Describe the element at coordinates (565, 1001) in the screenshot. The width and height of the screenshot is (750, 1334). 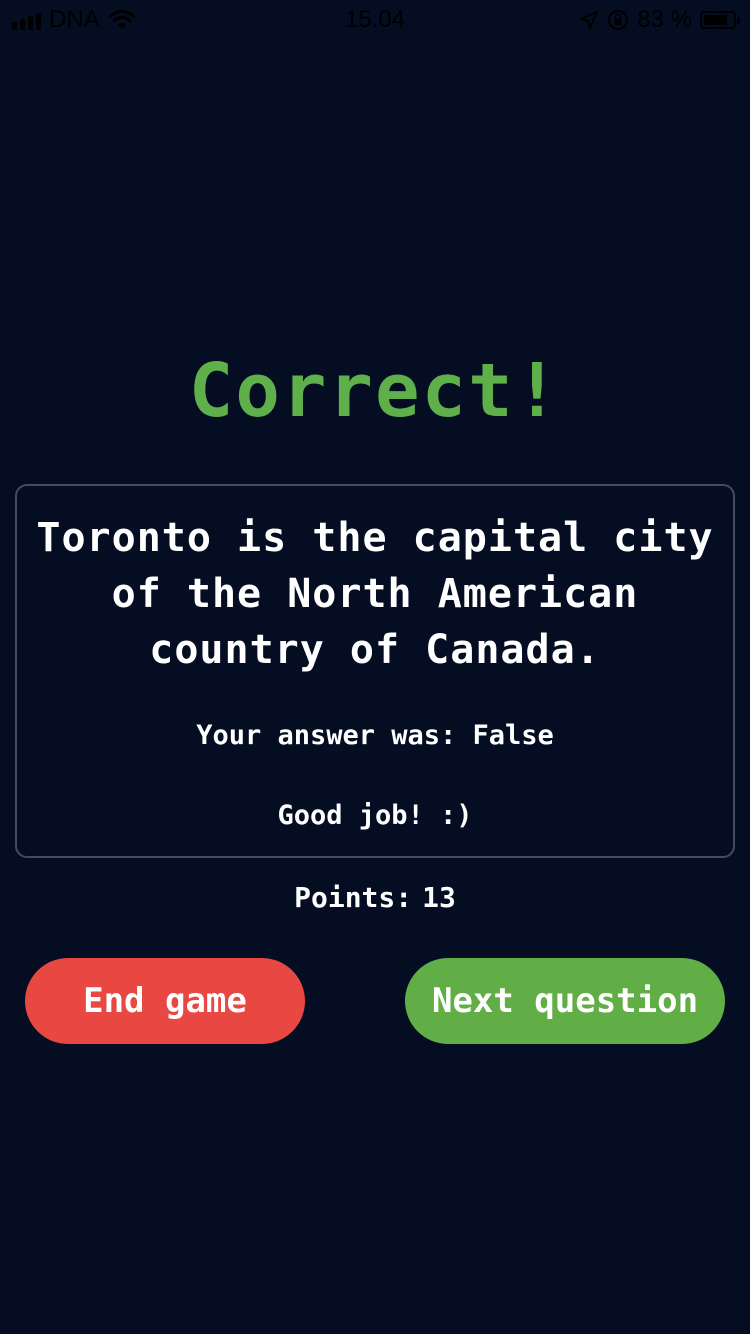
I see `next-question-button: Next question` at that location.